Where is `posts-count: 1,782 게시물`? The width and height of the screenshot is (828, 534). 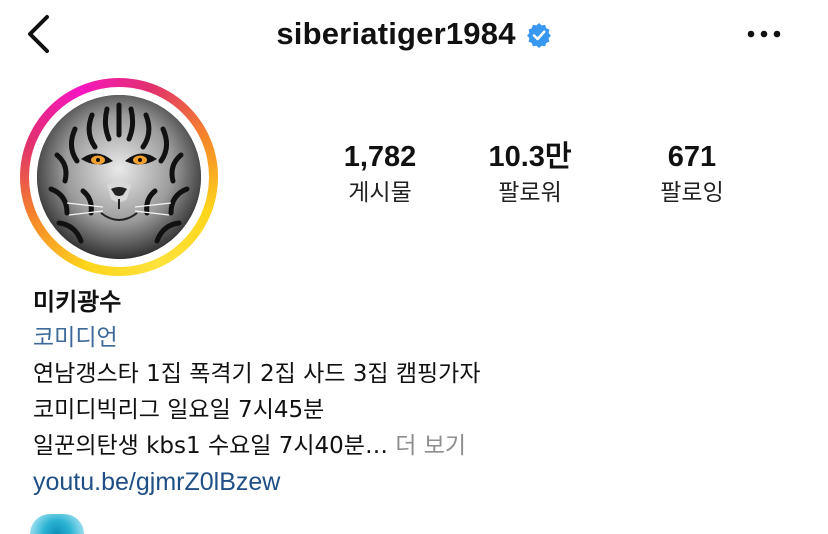 posts-count: 1,782 게시물 is located at coordinates (380, 174).